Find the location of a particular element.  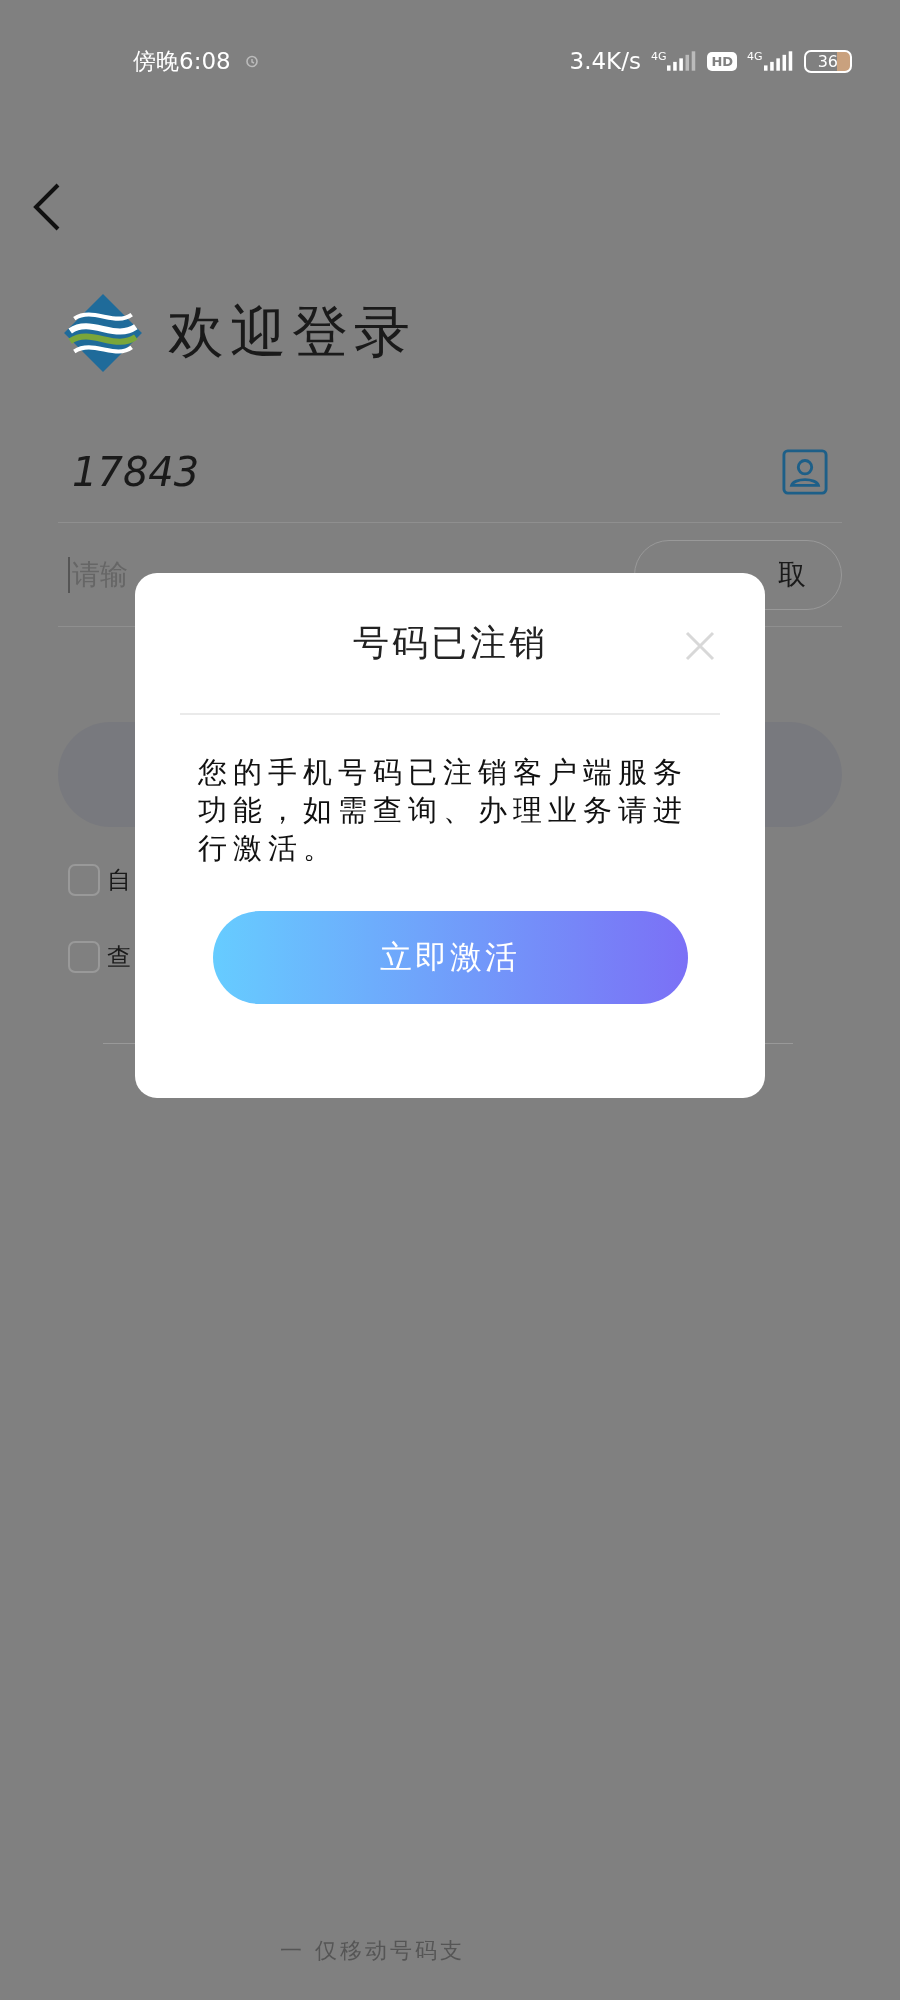

battery-indicator: 36 is located at coordinates (827, 61).